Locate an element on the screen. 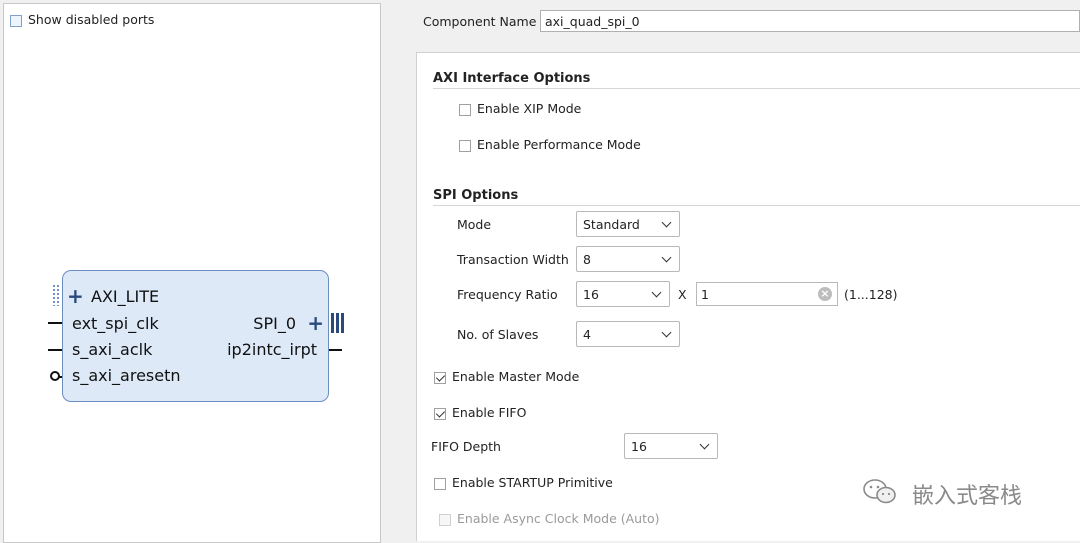  frequency-ratio-select: 16 is located at coordinates (623, 294).